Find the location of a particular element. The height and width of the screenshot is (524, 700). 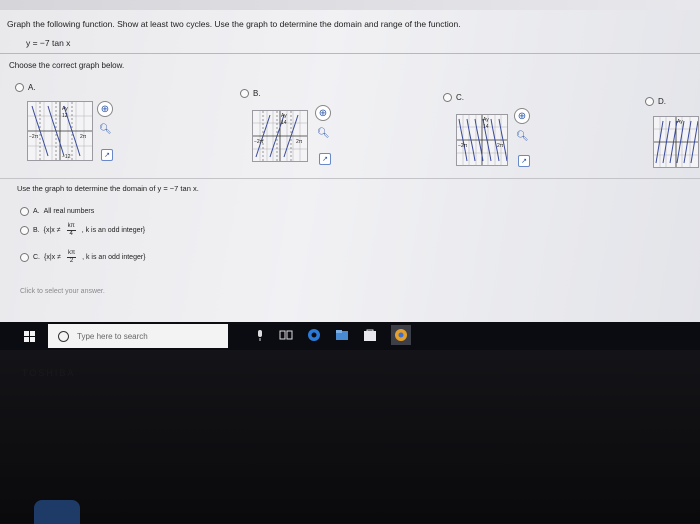

fraction-denominator: 4 is located at coordinates (71, 234).